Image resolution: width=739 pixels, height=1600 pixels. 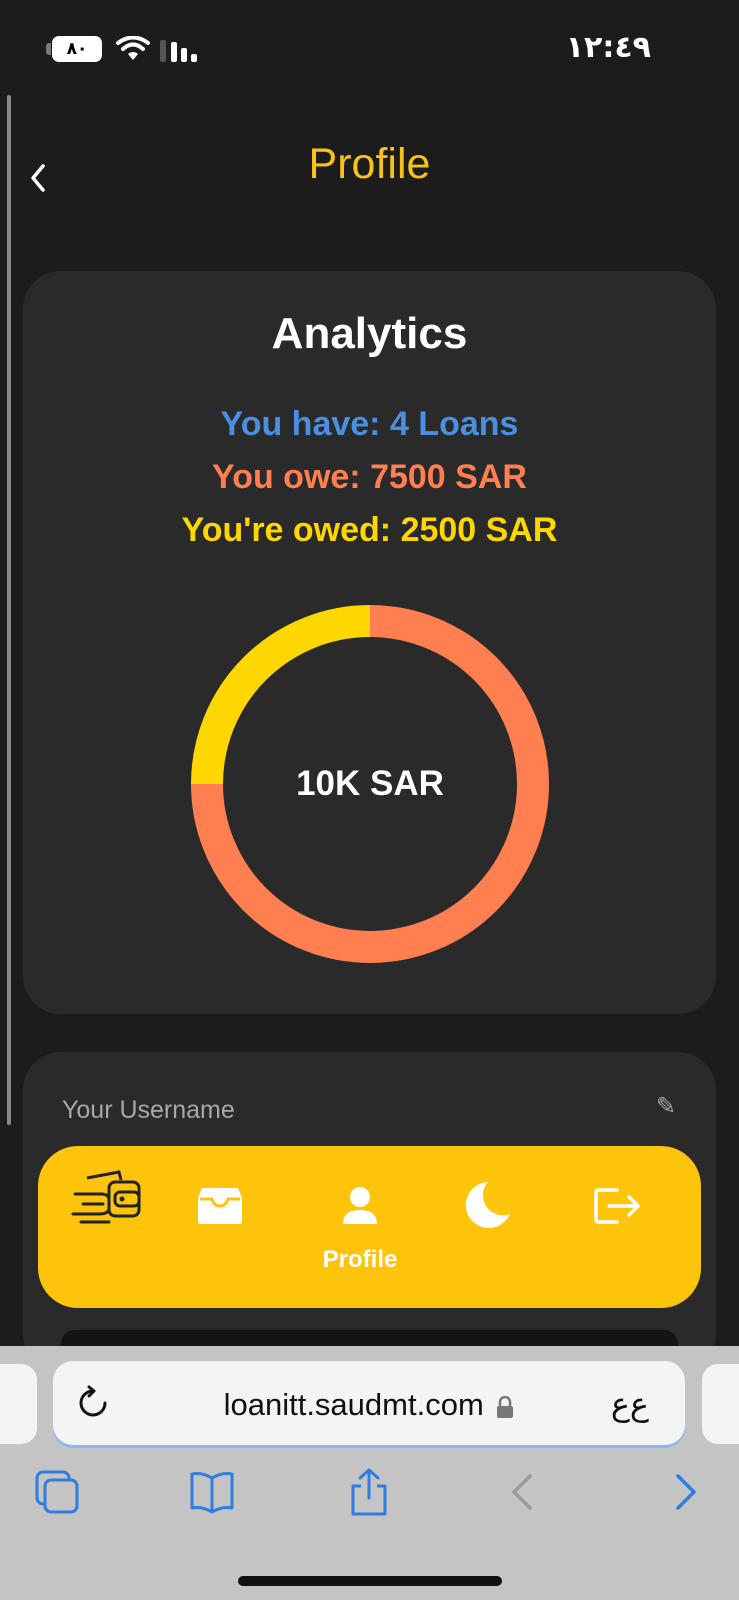 What do you see at coordinates (48, 49) in the screenshot?
I see `battery-cap` at bounding box center [48, 49].